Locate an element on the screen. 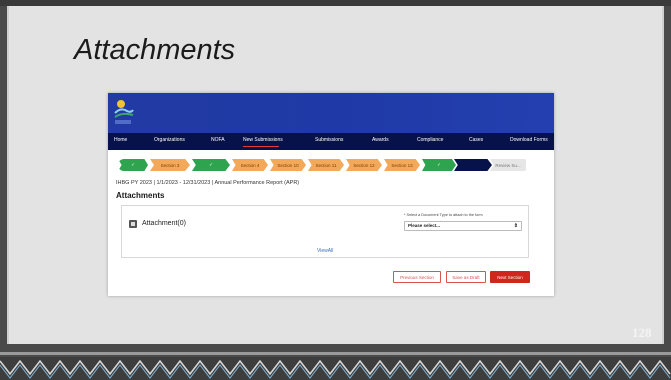  slide-title: Attachments is located at coordinates (155, 50).